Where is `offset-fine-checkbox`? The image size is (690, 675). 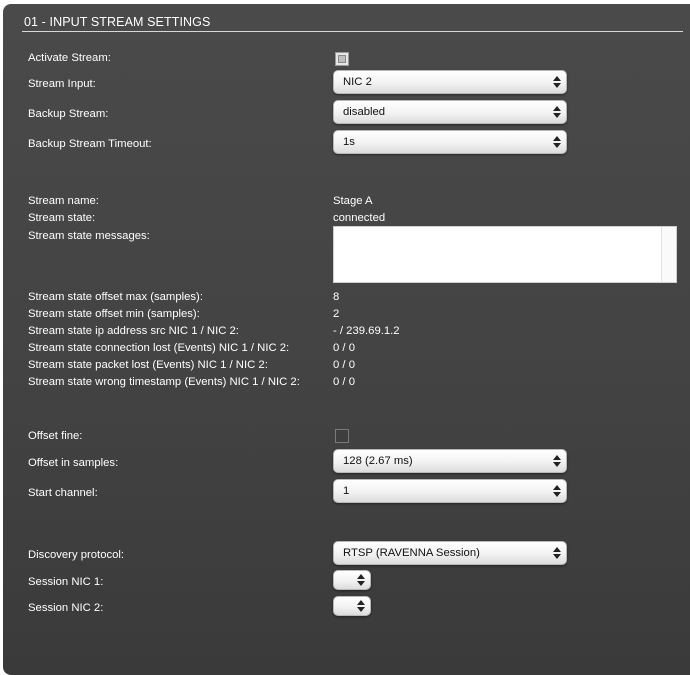 offset-fine-checkbox is located at coordinates (342, 436).